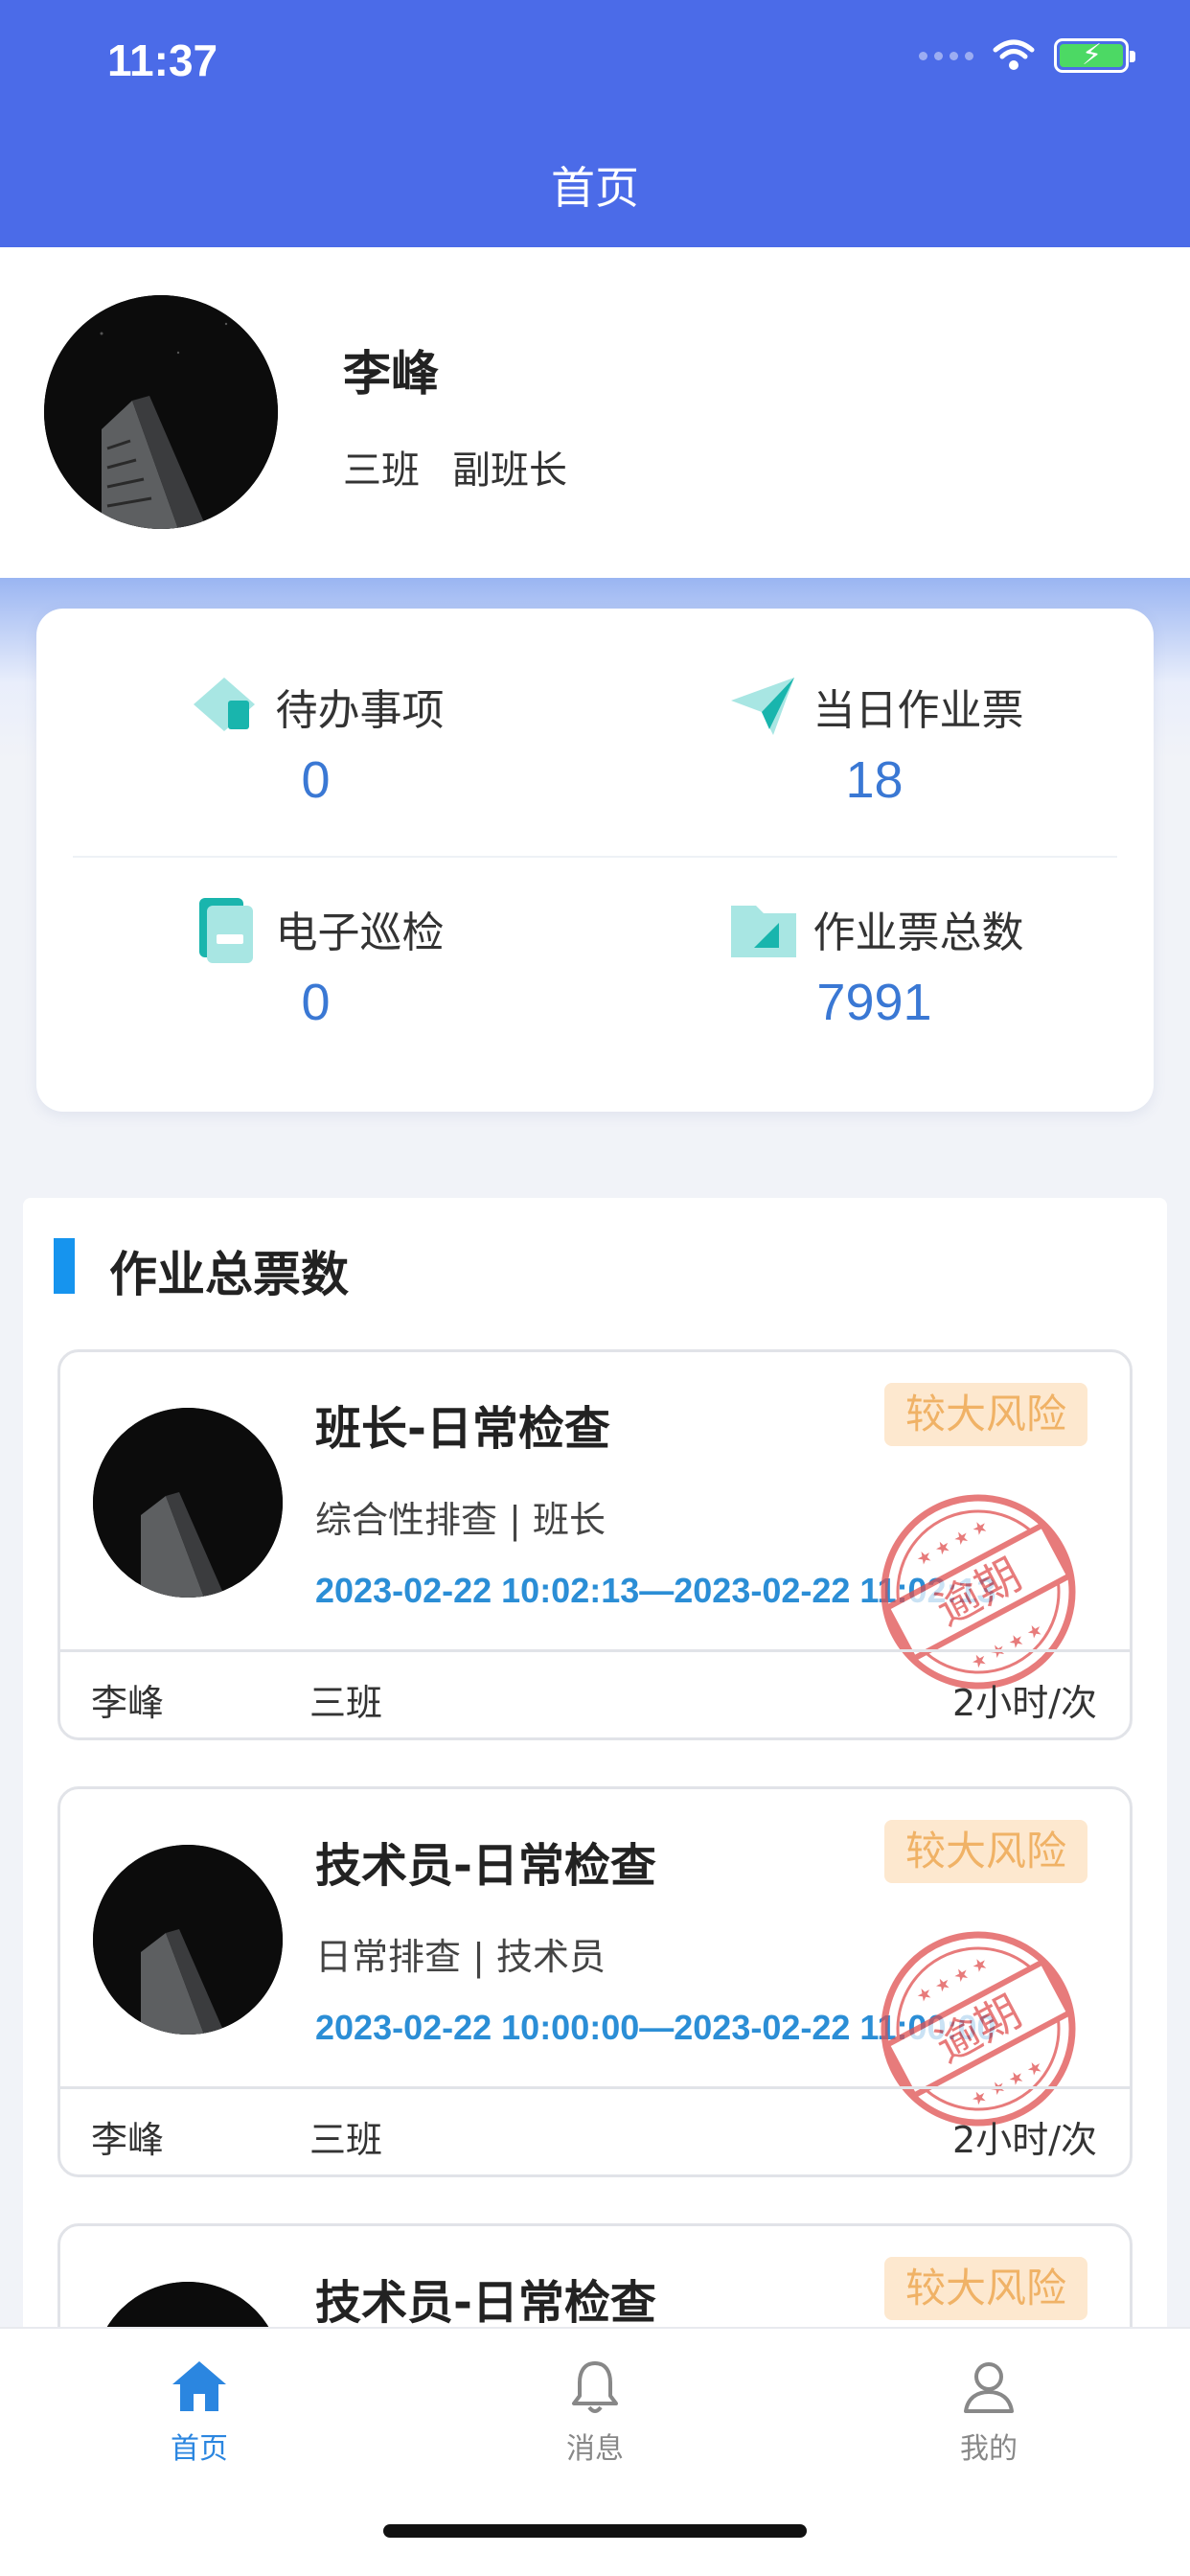 Image resolution: width=1190 pixels, height=2576 pixels. I want to click on profile-panel: 李峰 三班 副班长, so click(595, 412).